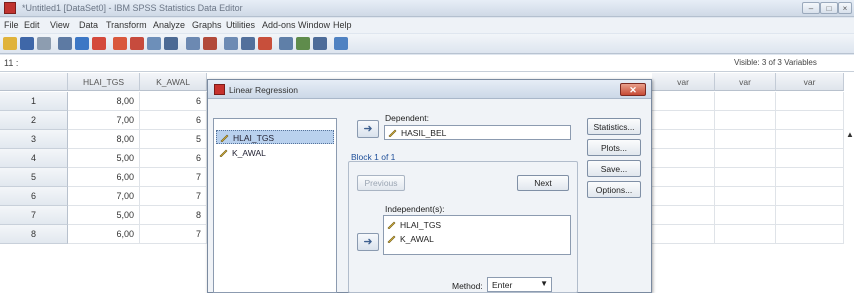 Image resolution: width=854 pixels, height=293 pixels. Describe the element at coordinates (27, 43) in the screenshot. I see `save-icon` at that location.